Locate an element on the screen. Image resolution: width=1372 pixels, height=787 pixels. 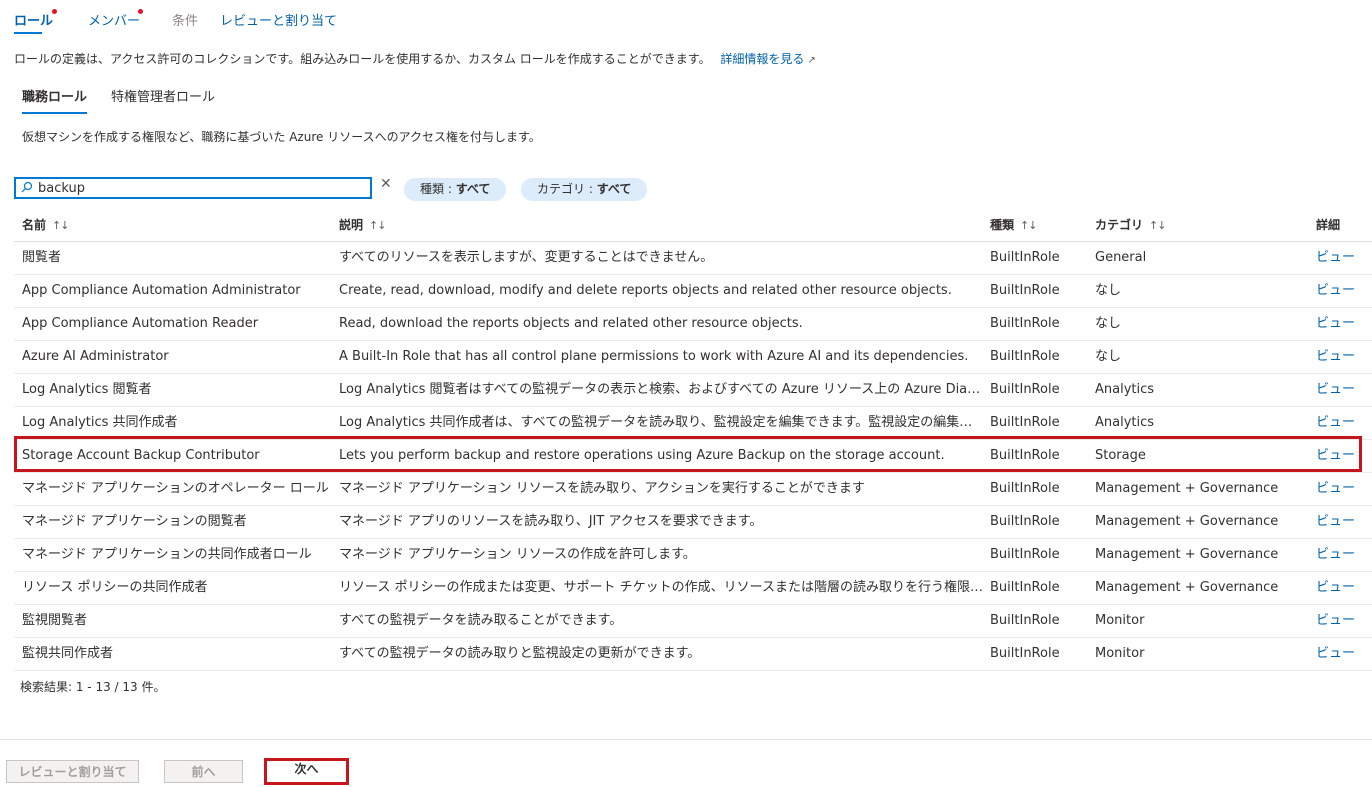
category-filter-value: すべて is located at coordinates (614, 189).